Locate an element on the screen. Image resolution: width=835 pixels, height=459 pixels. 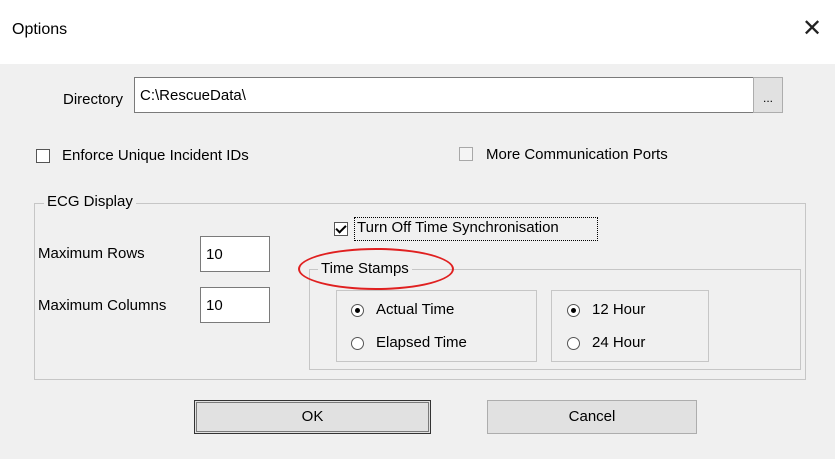
dialog-title: Options is located at coordinates (40, 29).